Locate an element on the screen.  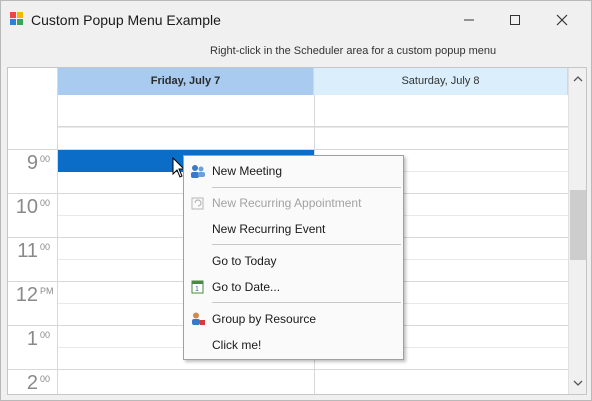
close-icon is located at coordinates (562, 20).